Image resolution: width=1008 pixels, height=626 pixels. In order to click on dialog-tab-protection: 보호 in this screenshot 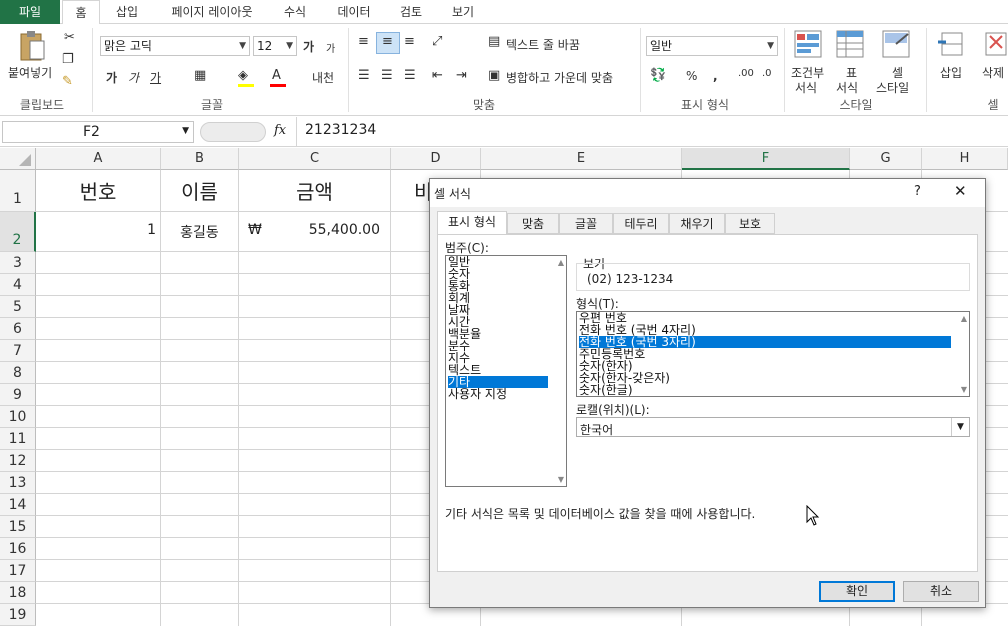, I will do `click(750, 223)`.